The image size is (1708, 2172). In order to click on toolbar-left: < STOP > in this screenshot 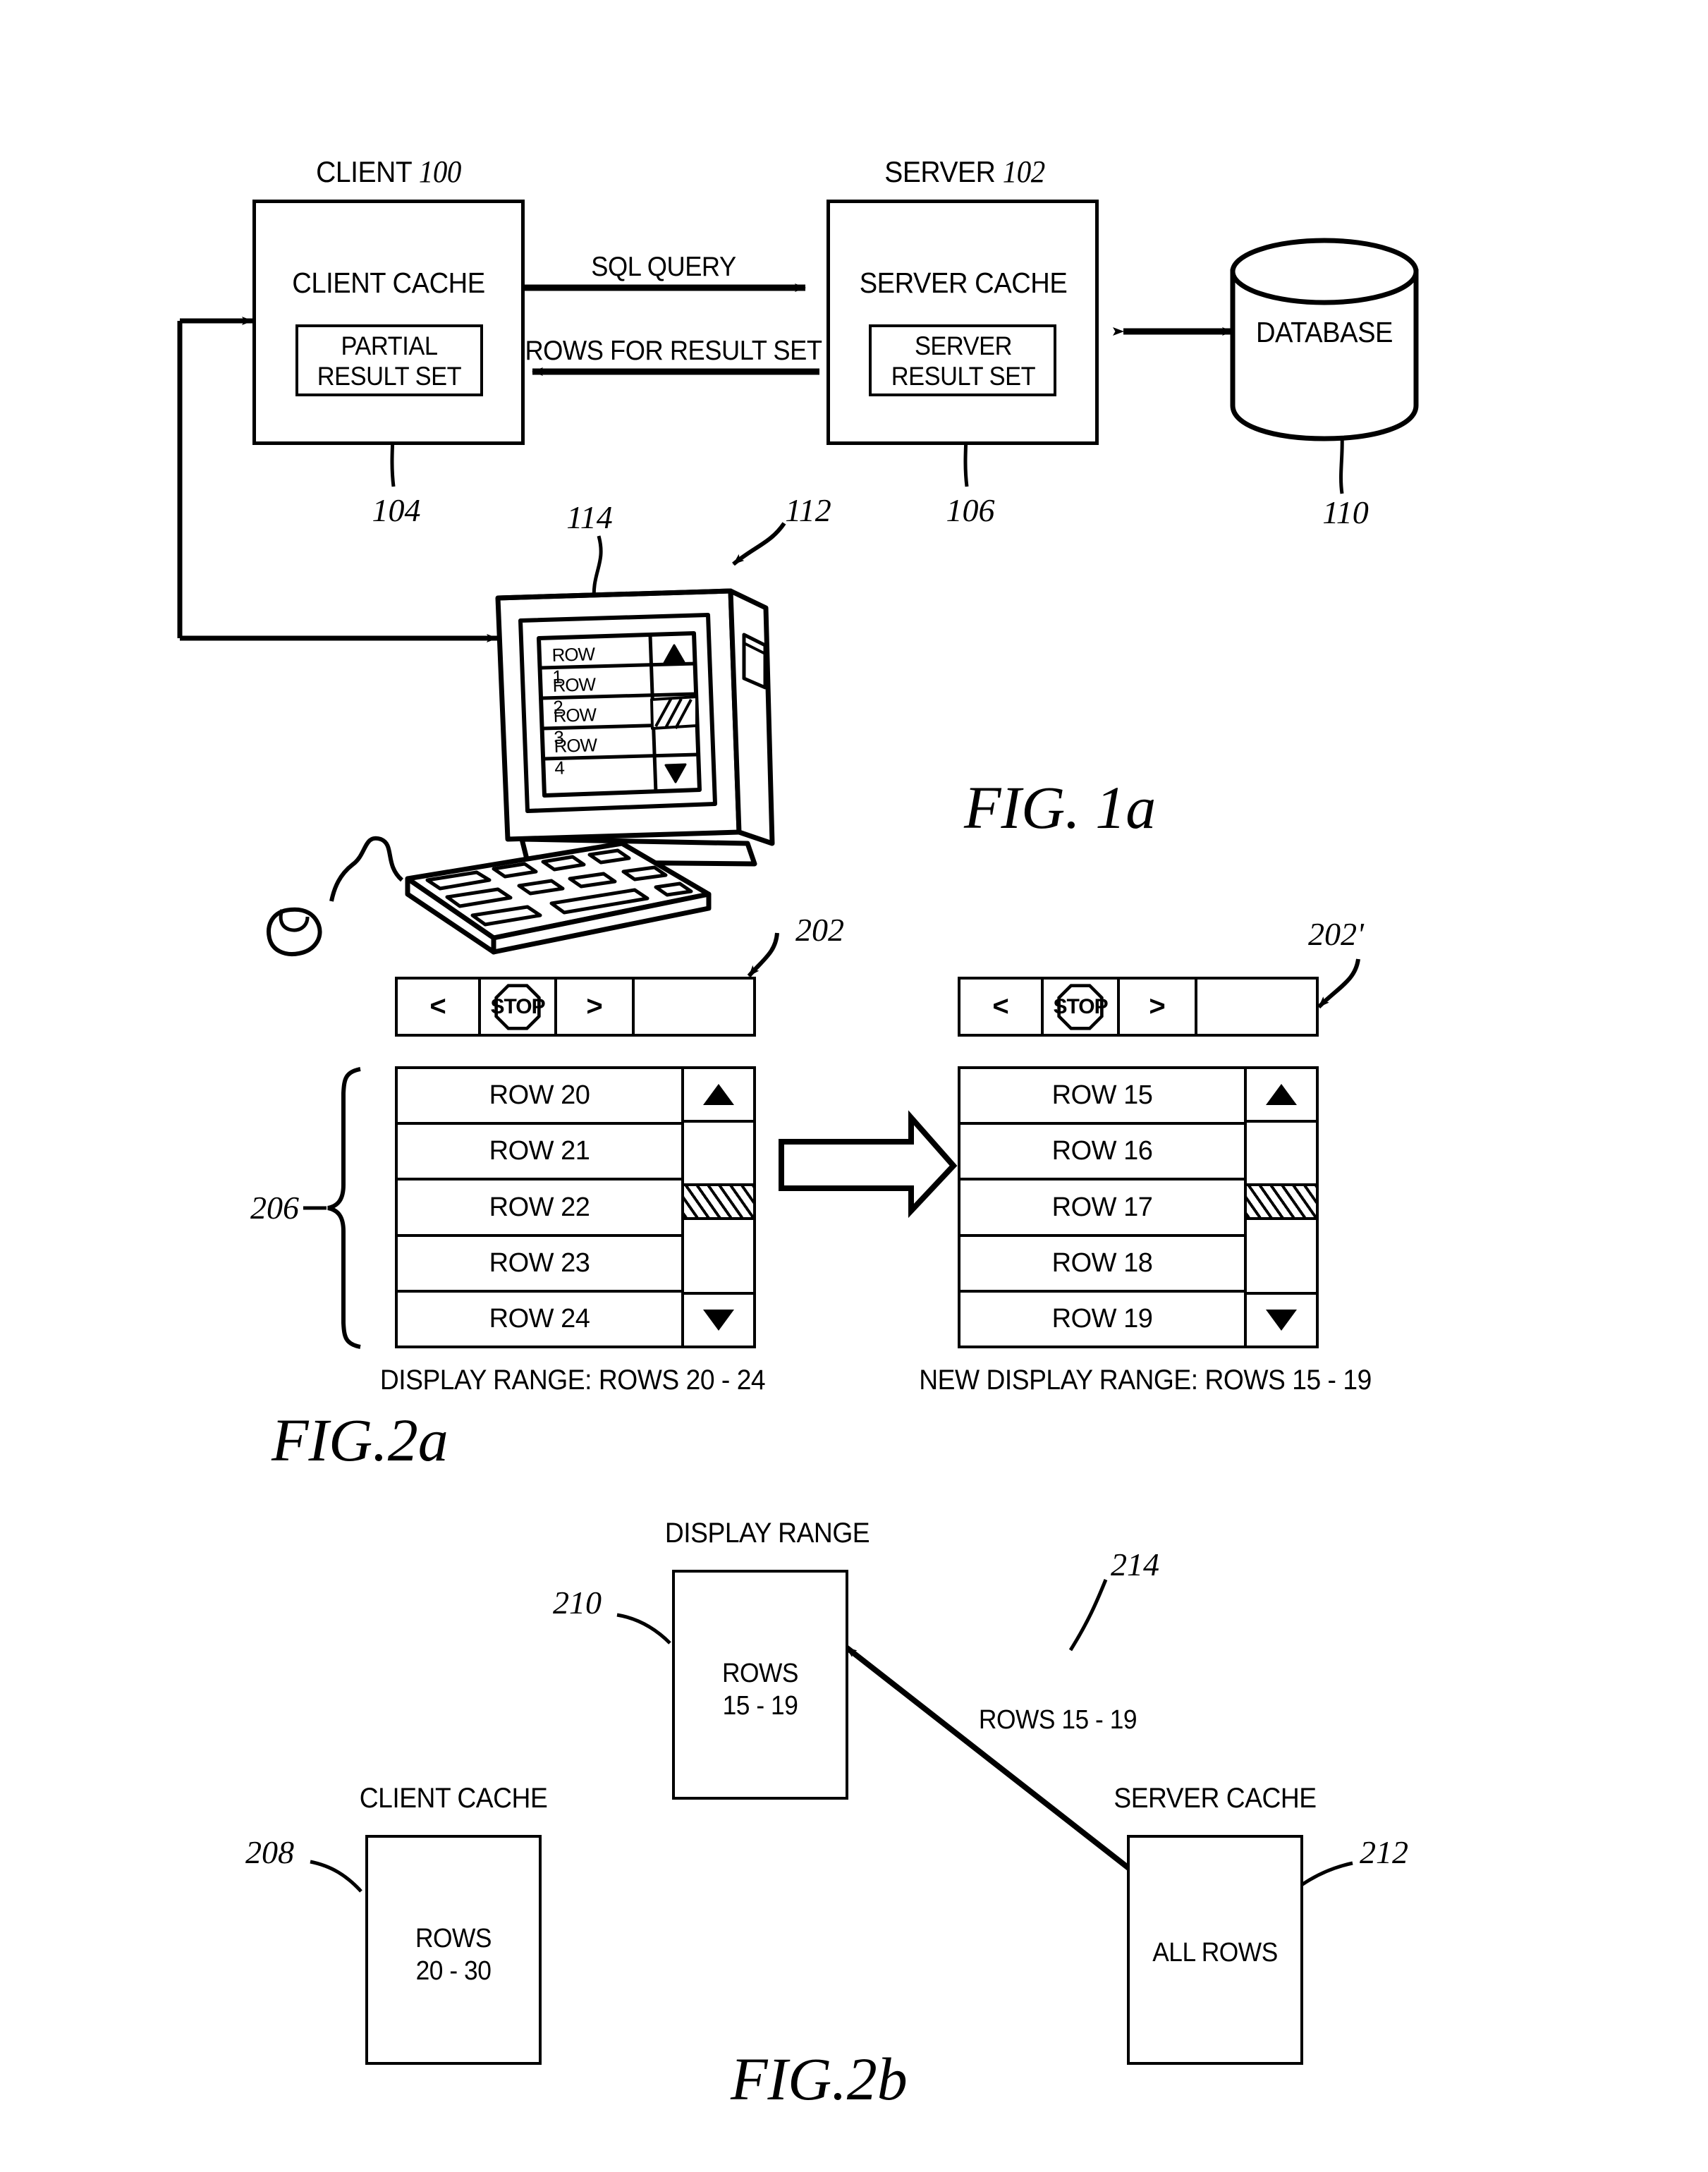, I will do `click(575, 1007)`.